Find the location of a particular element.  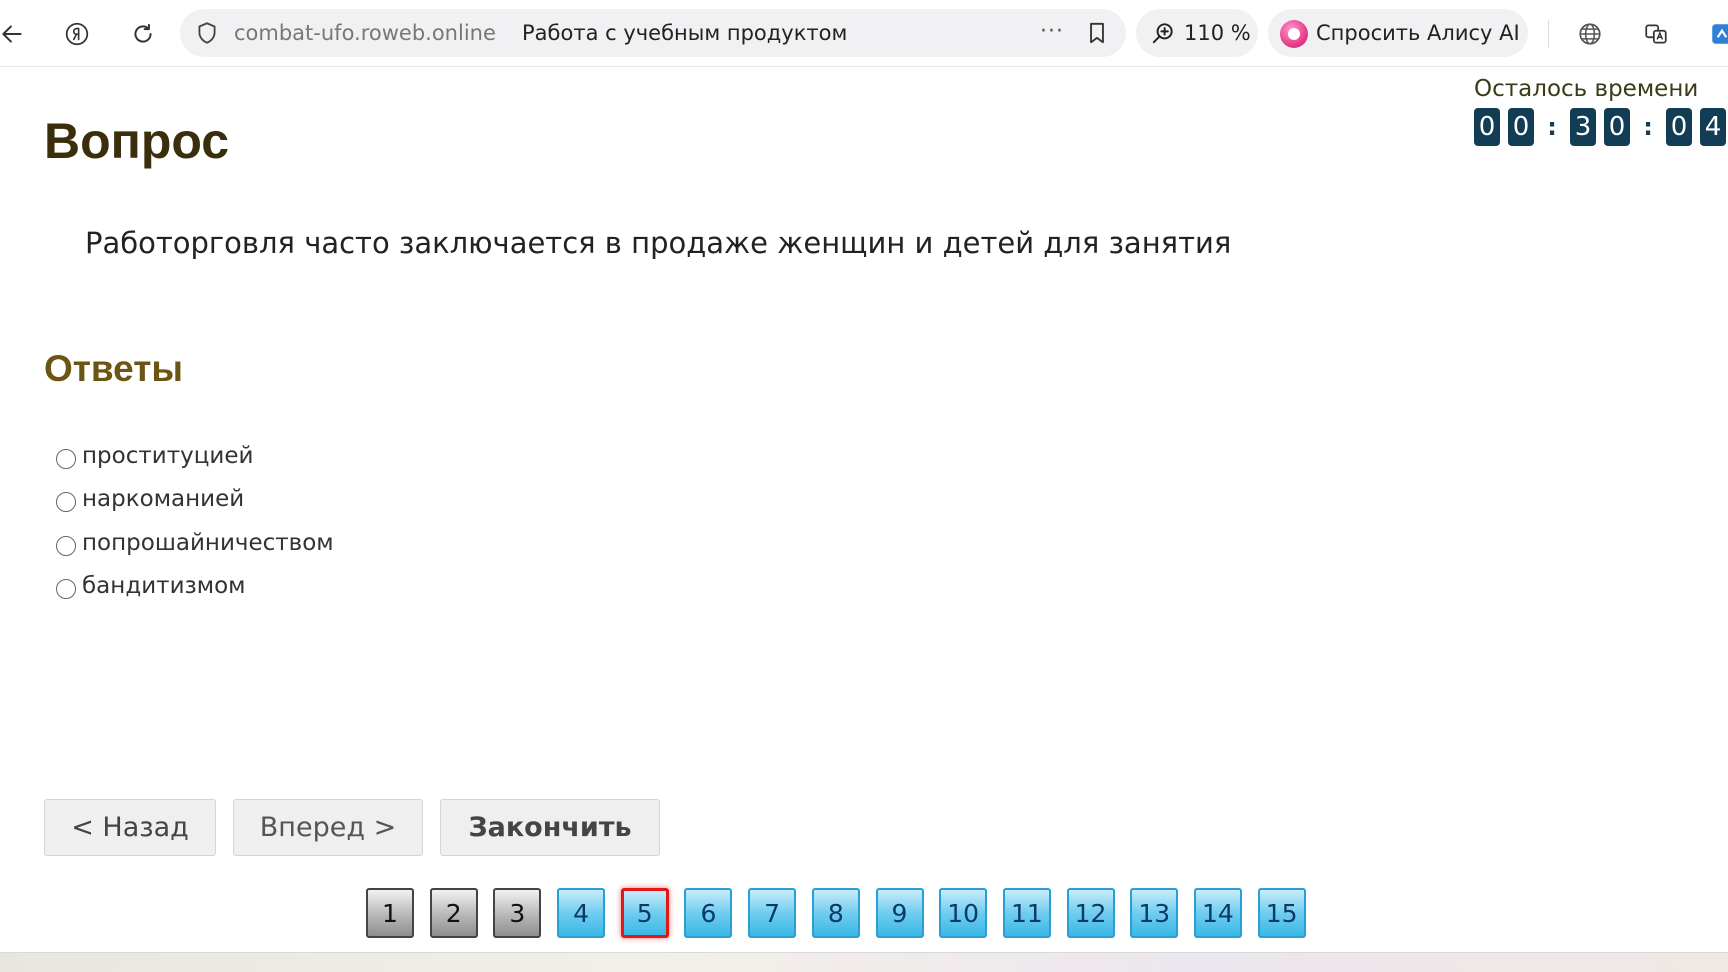

reload-icon is located at coordinates (143, 34).